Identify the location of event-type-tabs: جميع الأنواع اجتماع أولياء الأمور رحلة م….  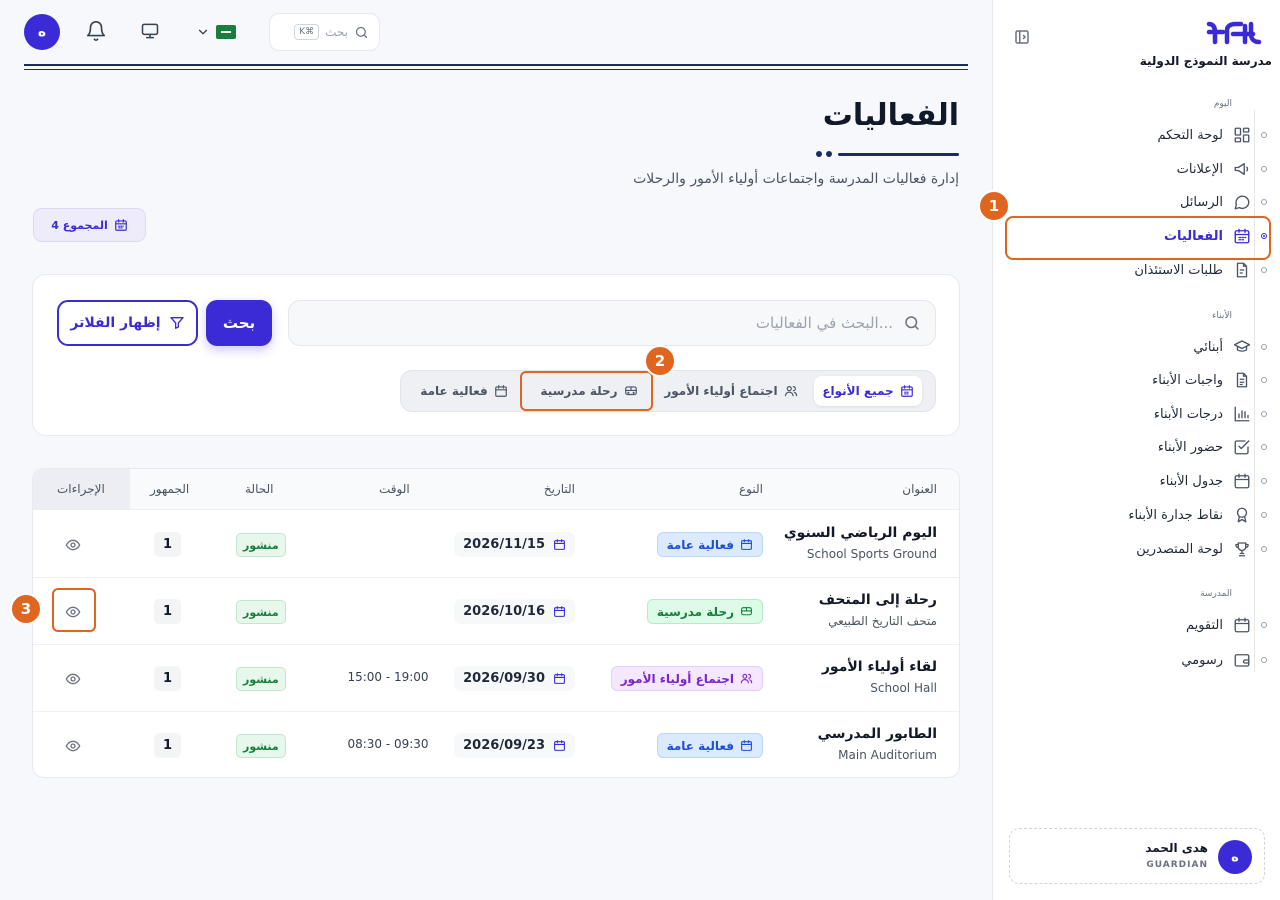
(668, 391).